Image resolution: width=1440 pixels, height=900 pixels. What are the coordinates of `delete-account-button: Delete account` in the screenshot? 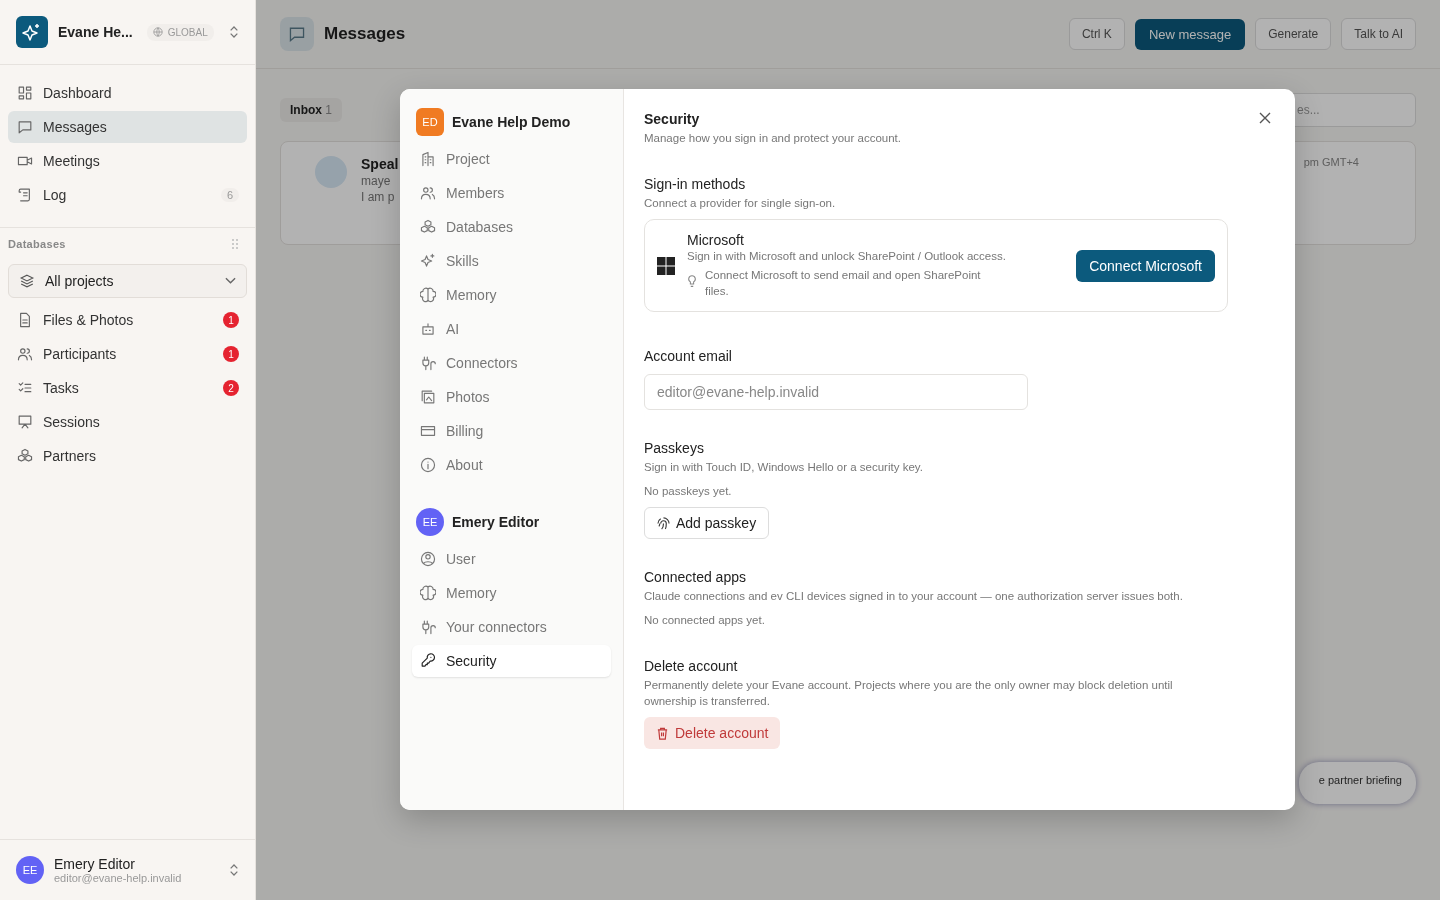 It's located at (712, 733).